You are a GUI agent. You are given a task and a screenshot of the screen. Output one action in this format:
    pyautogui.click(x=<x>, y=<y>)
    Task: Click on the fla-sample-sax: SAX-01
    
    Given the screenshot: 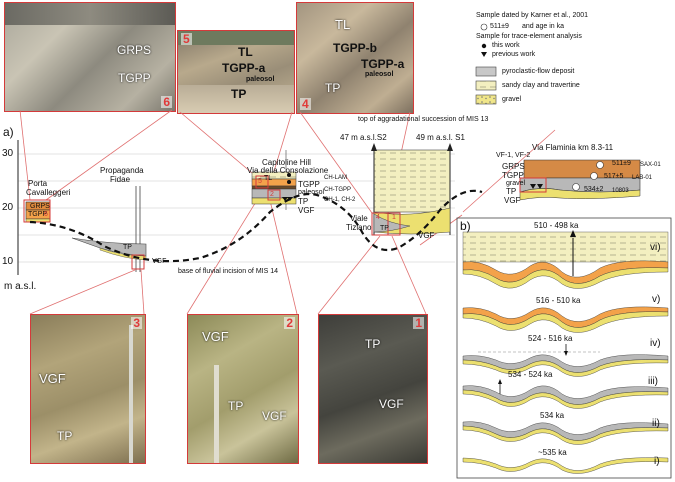 What is the action you would take?
    pyautogui.click(x=650, y=165)
    